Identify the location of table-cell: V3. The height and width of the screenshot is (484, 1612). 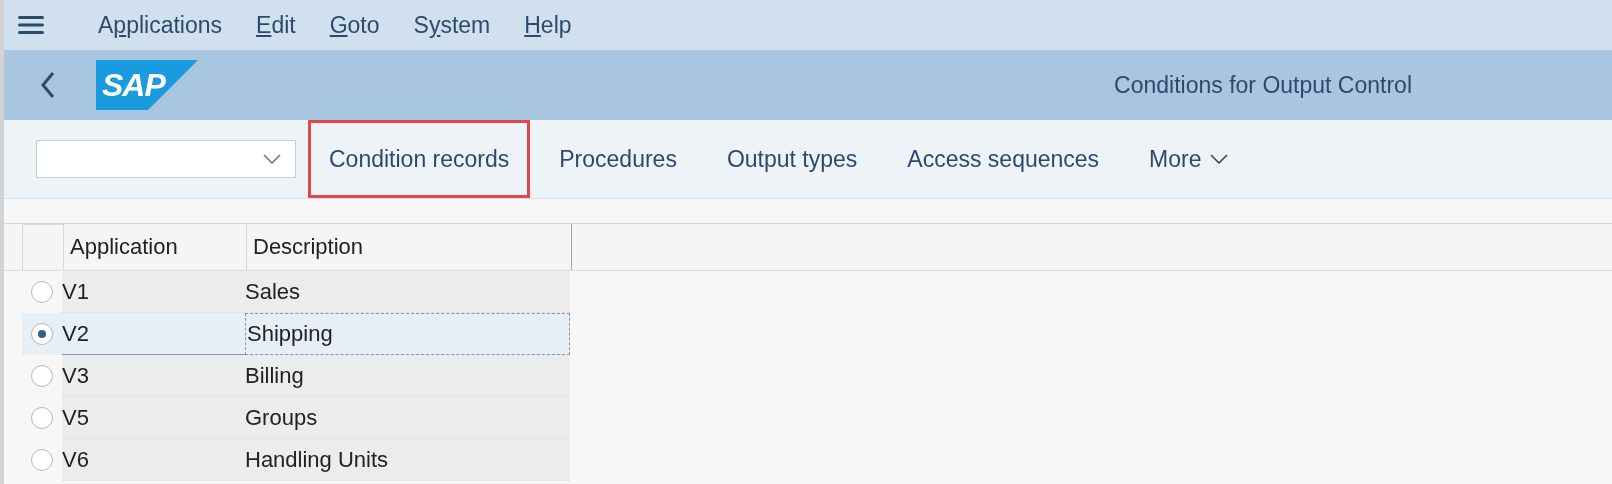
(153, 376).